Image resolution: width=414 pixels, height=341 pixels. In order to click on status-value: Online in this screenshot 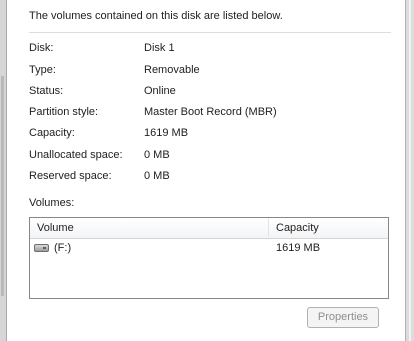, I will do `click(160, 91)`.